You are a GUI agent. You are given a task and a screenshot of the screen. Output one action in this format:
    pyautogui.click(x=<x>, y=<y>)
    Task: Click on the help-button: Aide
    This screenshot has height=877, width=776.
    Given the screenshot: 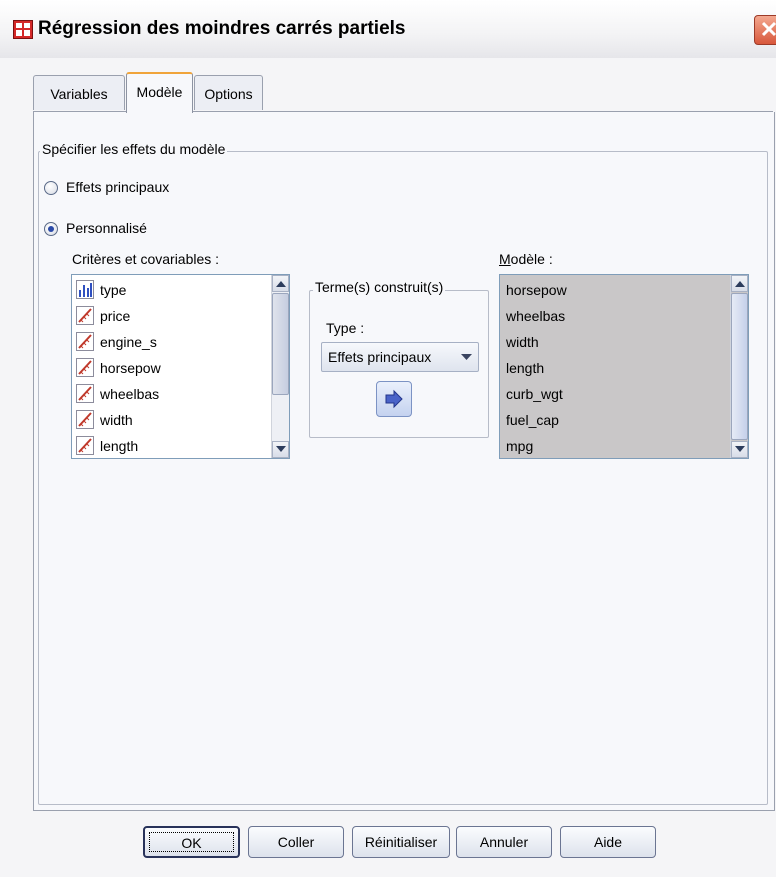 What is the action you would take?
    pyautogui.click(x=608, y=842)
    